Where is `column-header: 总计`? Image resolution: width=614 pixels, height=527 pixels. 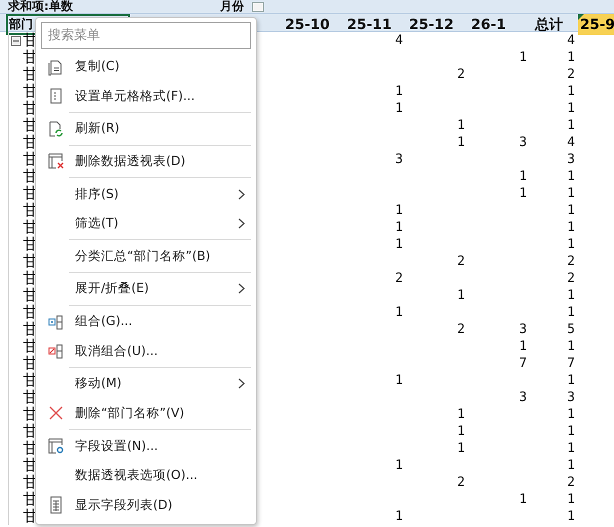
column-header: 总计 is located at coordinates (548, 24).